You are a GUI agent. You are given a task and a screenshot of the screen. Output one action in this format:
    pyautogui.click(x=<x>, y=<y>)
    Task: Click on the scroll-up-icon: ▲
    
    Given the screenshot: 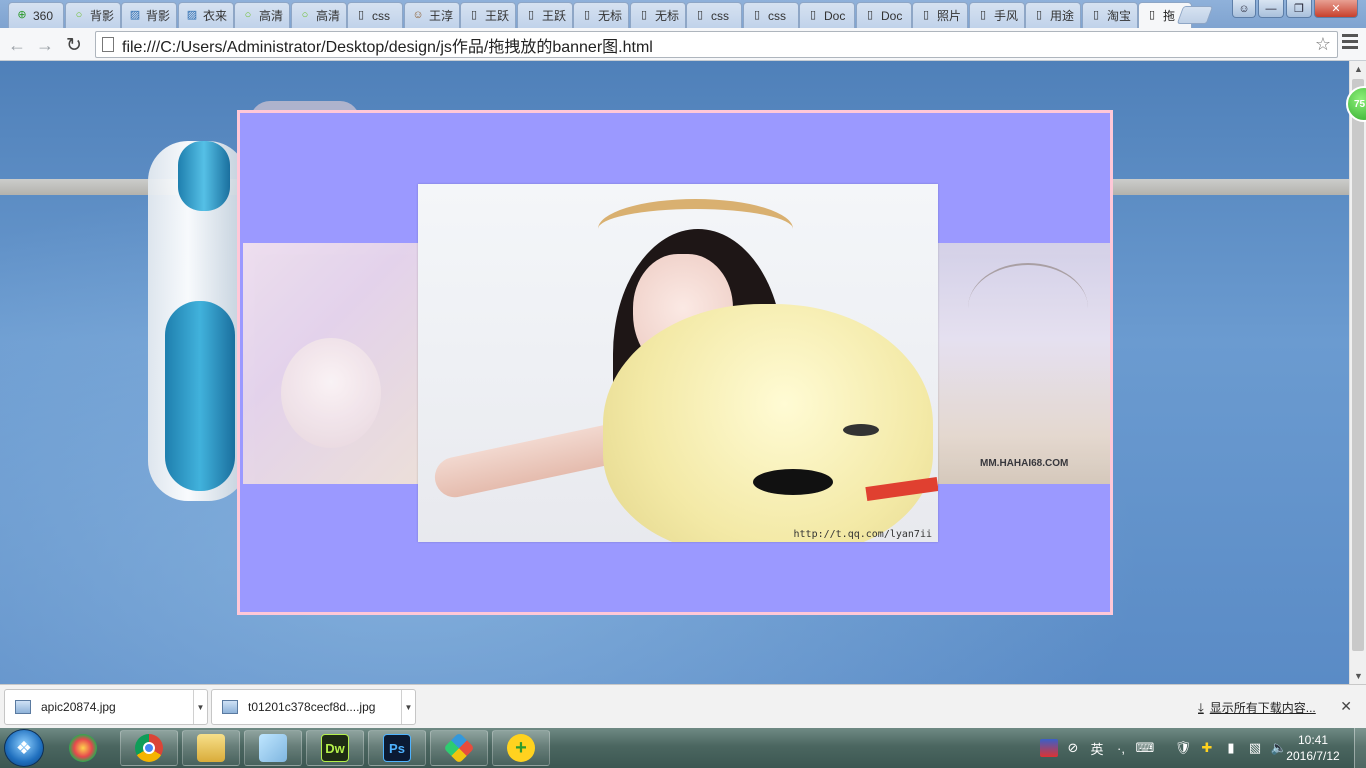 What is the action you would take?
    pyautogui.click(x=1358, y=69)
    